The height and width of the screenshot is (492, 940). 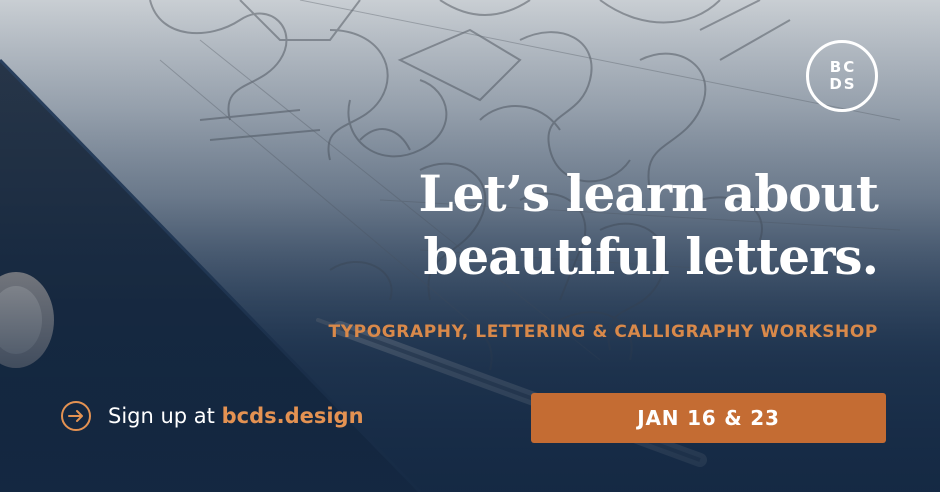 What do you see at coordinates (843, 84) in the screenshot?
I see `logo-line-2: DS` at bounding box center [843, 84].